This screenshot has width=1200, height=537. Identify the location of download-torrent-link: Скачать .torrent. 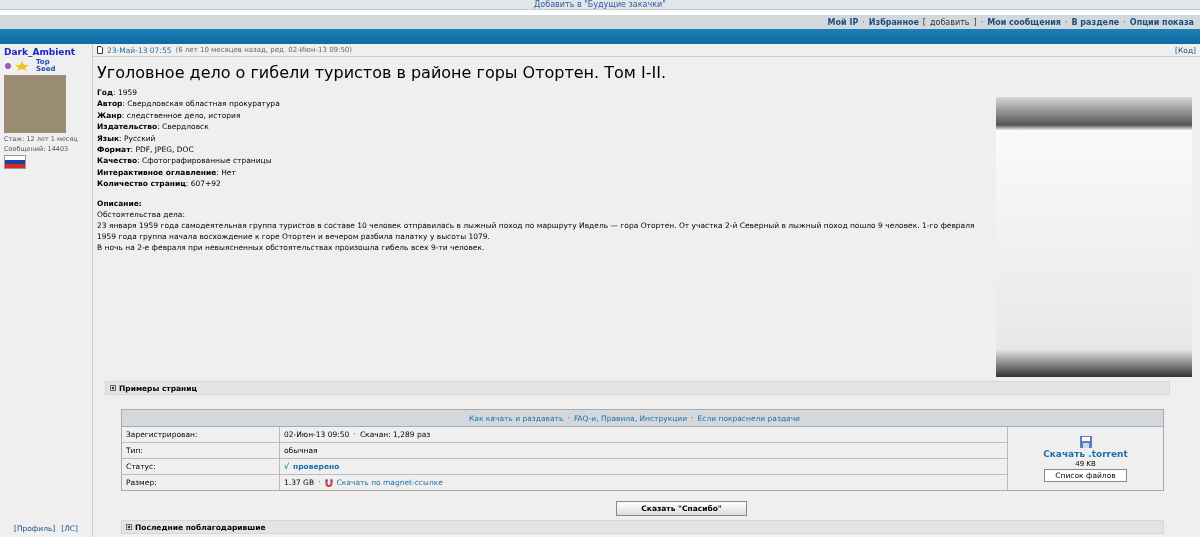
(1085, 453).